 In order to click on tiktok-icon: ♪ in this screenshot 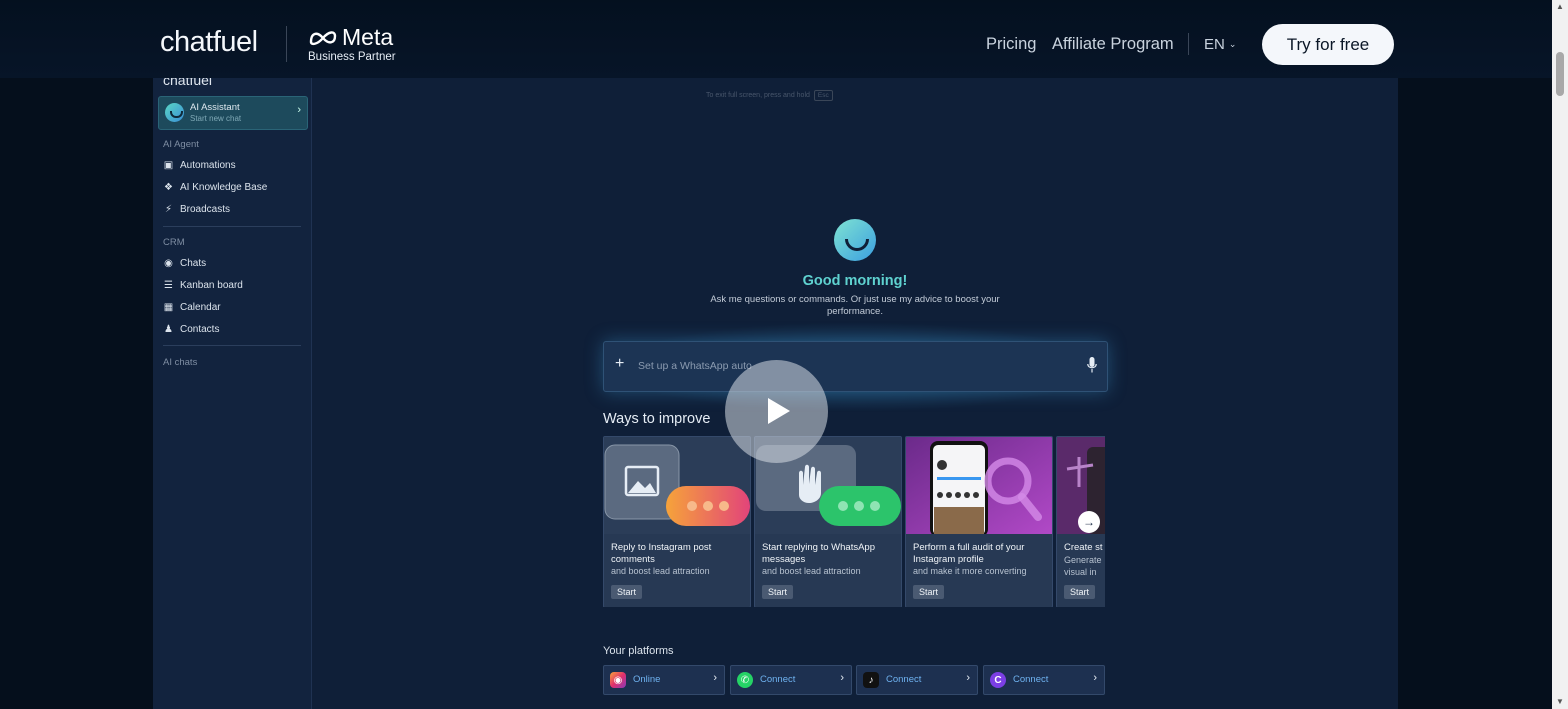, I will do `click(871, 680)`.